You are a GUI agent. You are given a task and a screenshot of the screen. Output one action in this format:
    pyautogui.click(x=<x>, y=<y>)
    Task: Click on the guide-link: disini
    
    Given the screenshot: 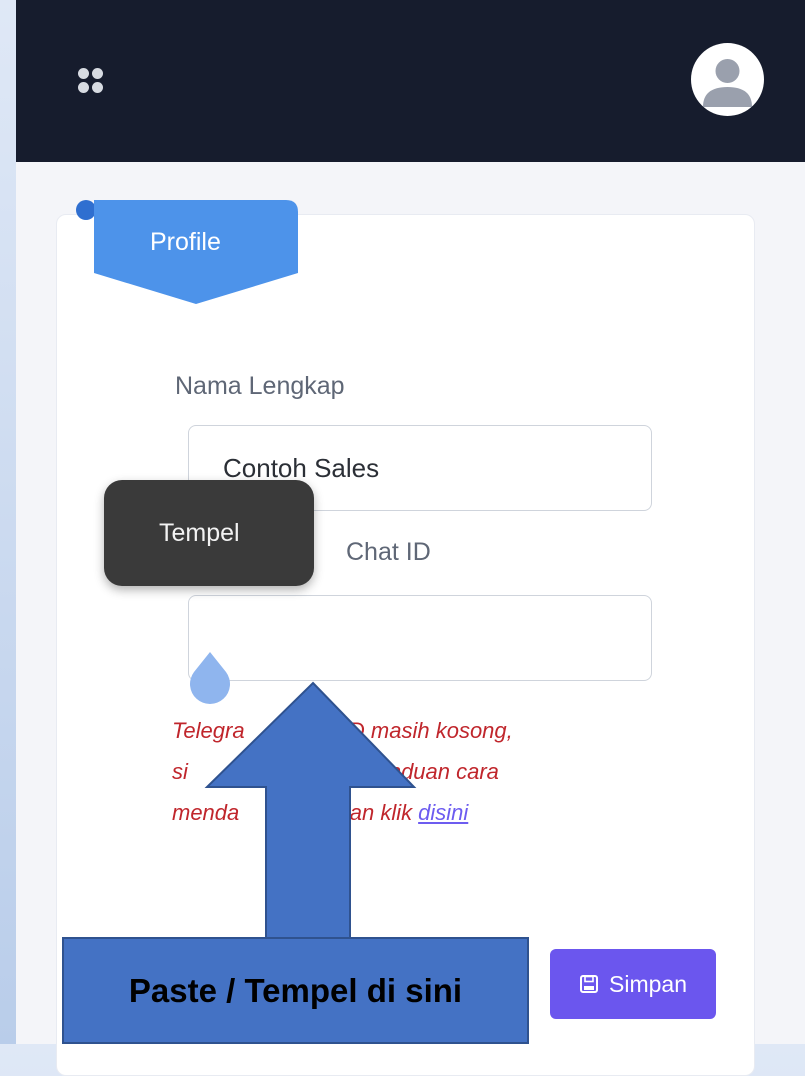 What is the action you would take?
    pyautogui.click(x=443, y=812)
    